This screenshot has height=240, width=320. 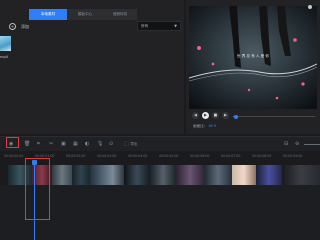 I want to click on prev-frame-button: ◀, so click(x=195, y=115).